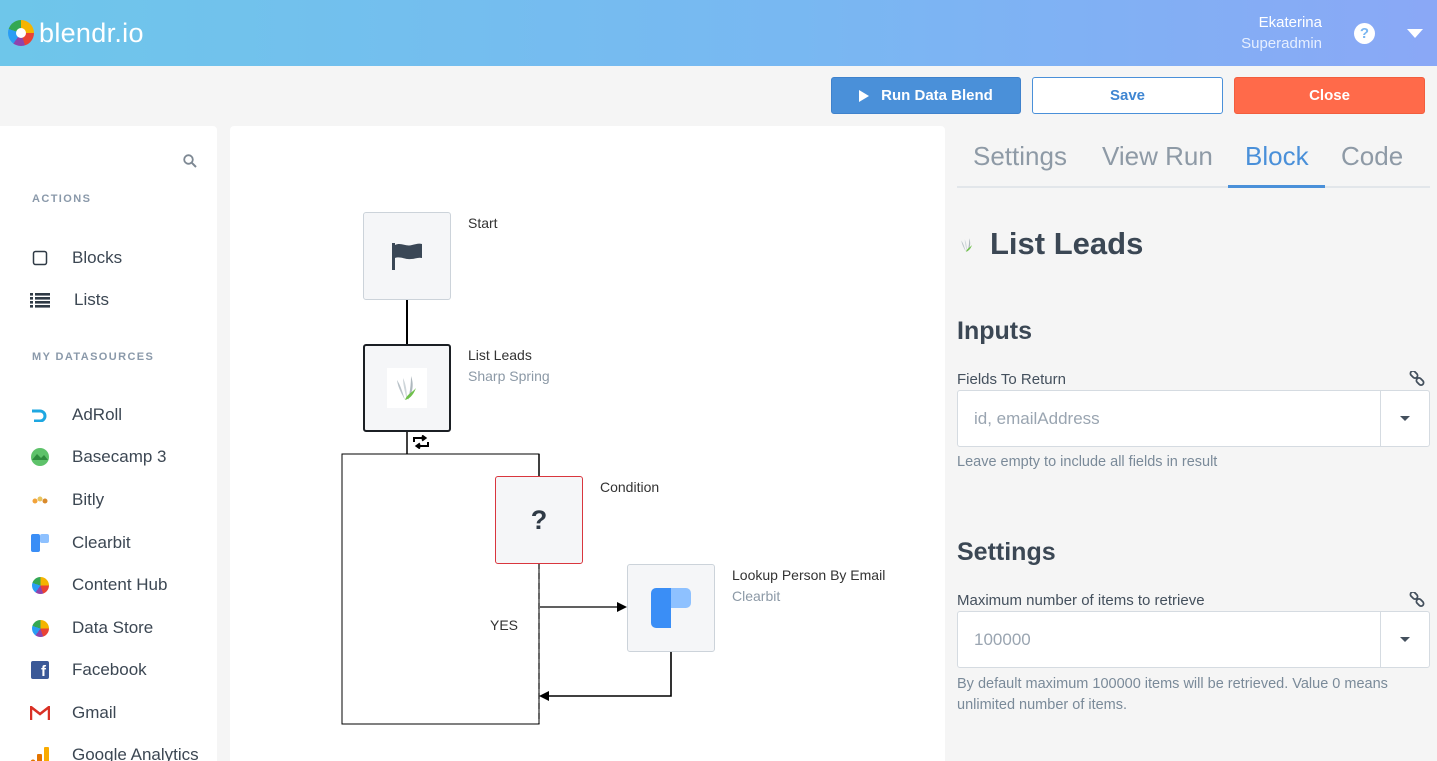 Image resolution: width=1437 pixels, height=761 pixels. Describe the element at coordinates (40, 753) in the screenshot. I see `google-analytics-icon` at that location.